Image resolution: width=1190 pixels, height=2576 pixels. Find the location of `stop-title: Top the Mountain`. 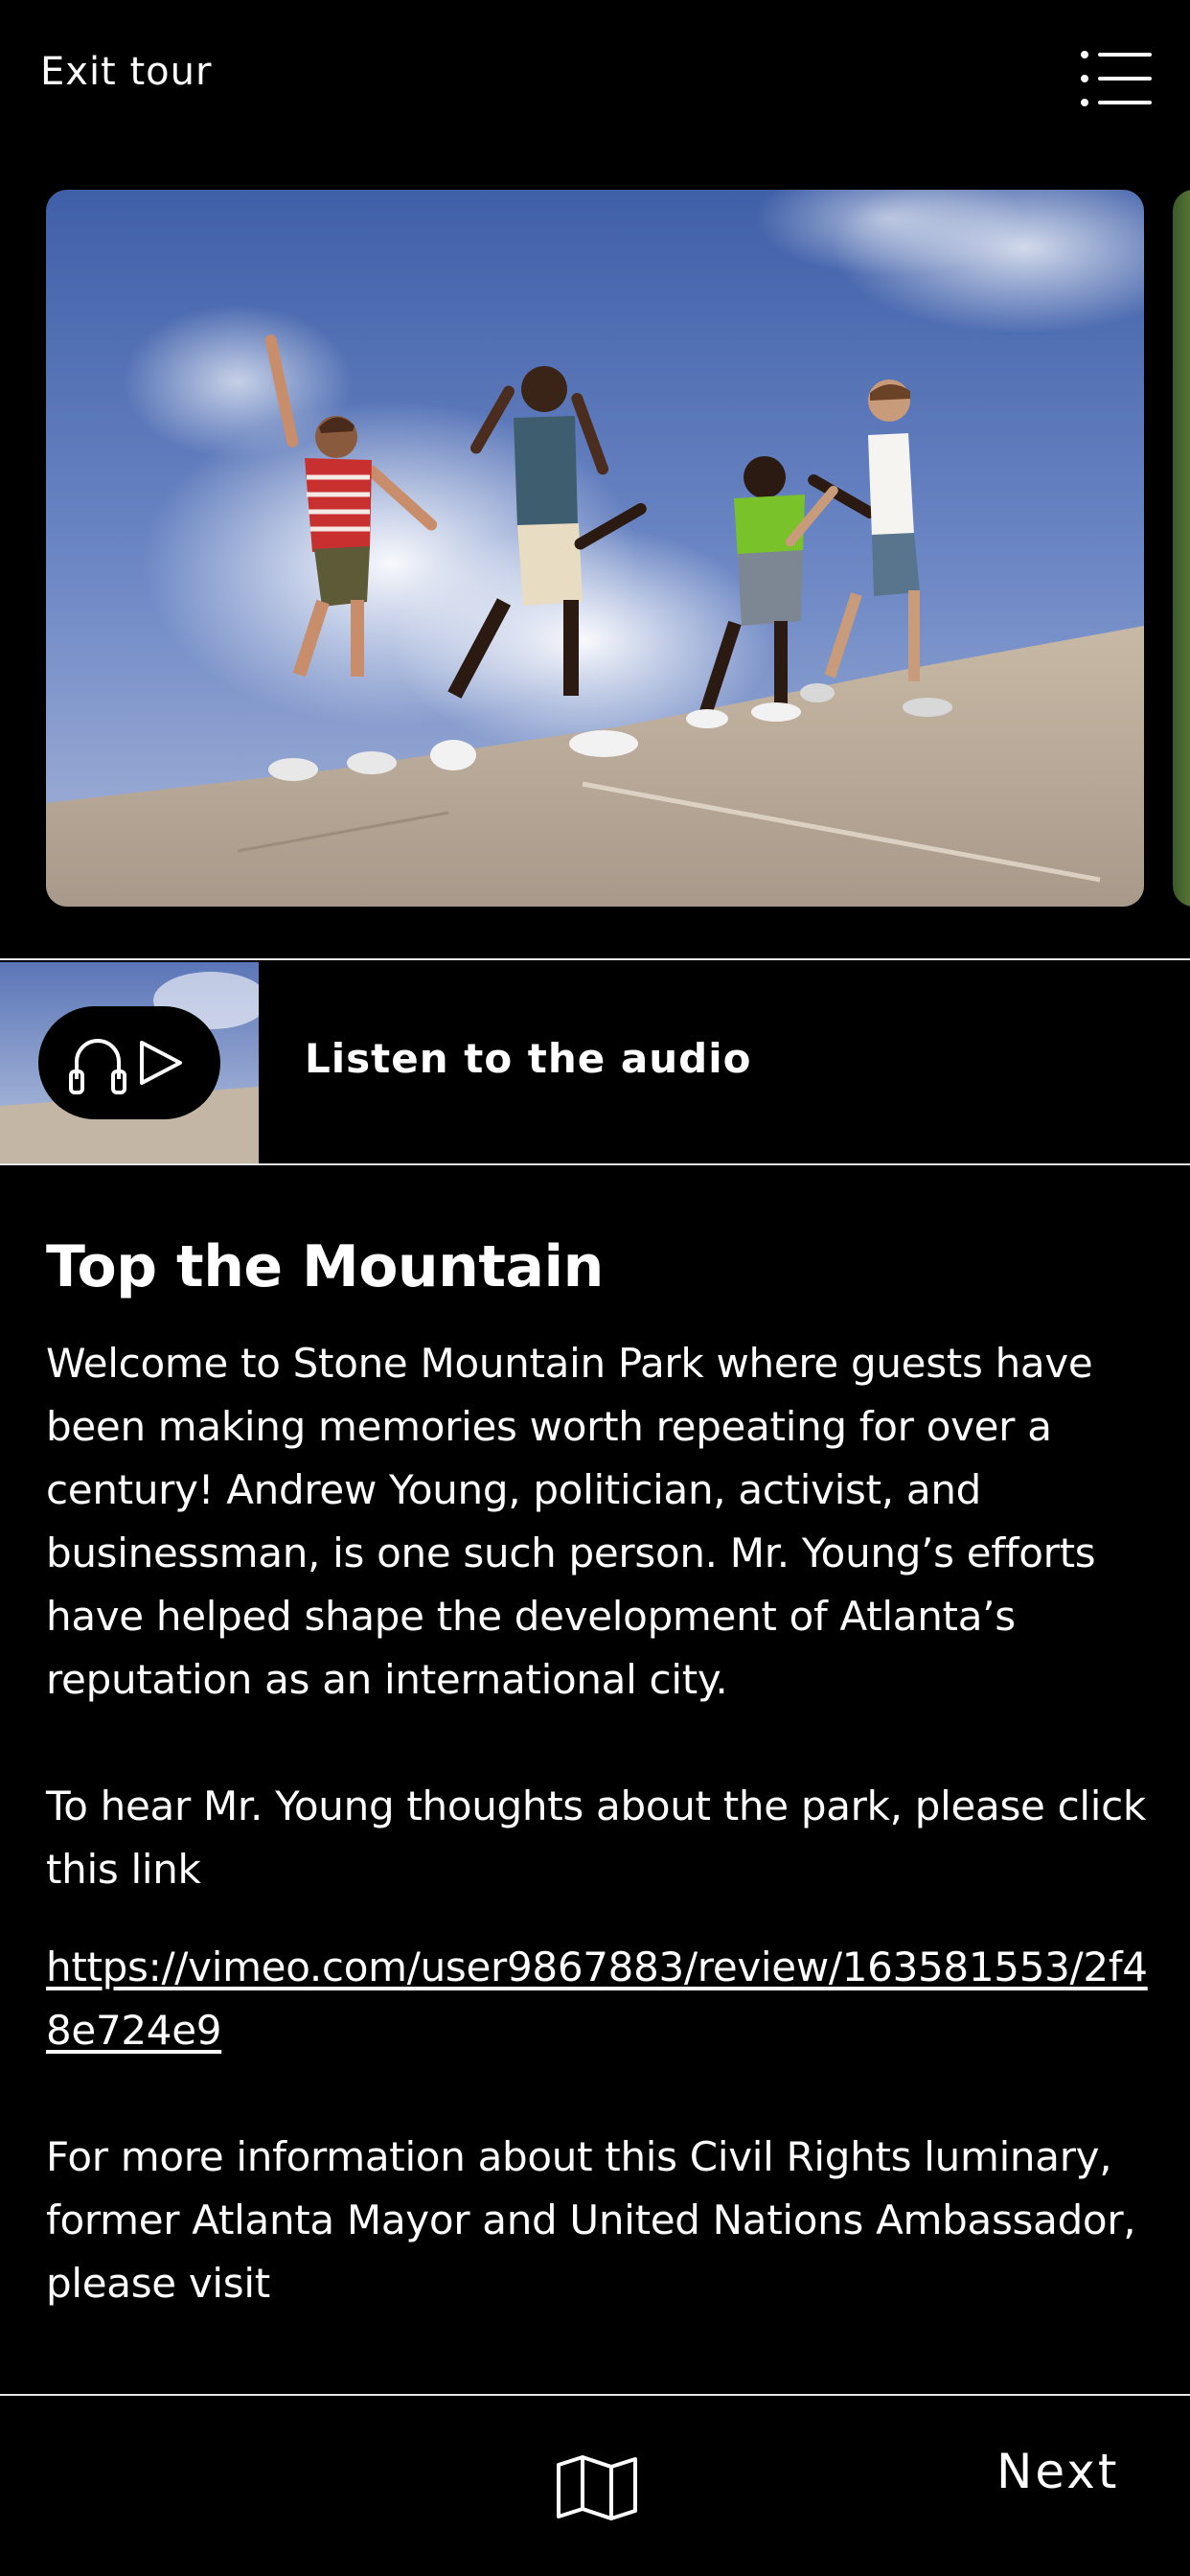

stop-title: Top the Mountain is located at coordinates (325, 1266).